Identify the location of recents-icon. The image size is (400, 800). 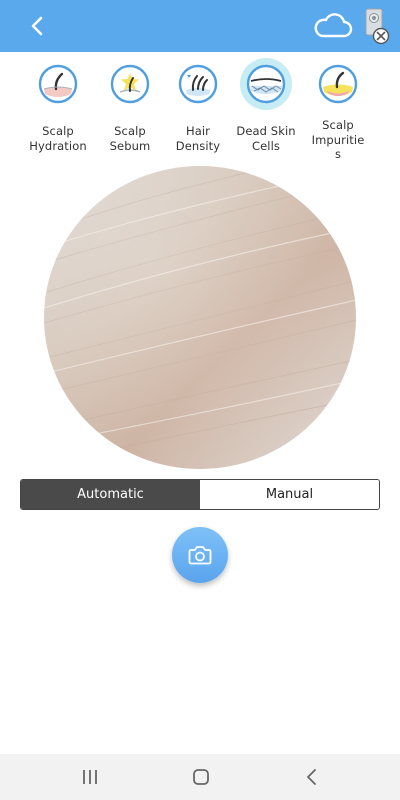
(90, 777).